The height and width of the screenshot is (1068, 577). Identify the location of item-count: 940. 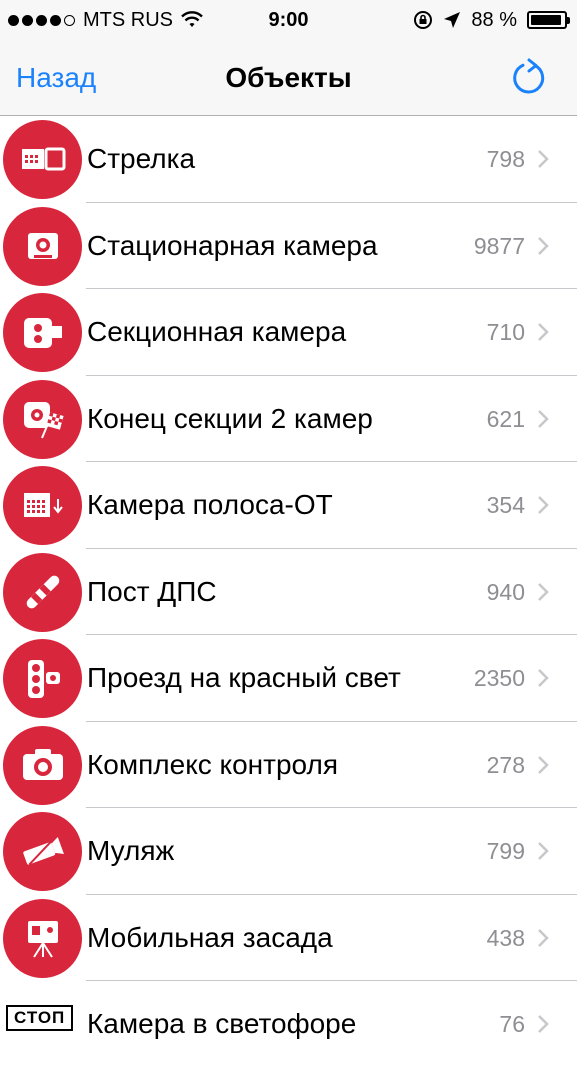
(505, 591).